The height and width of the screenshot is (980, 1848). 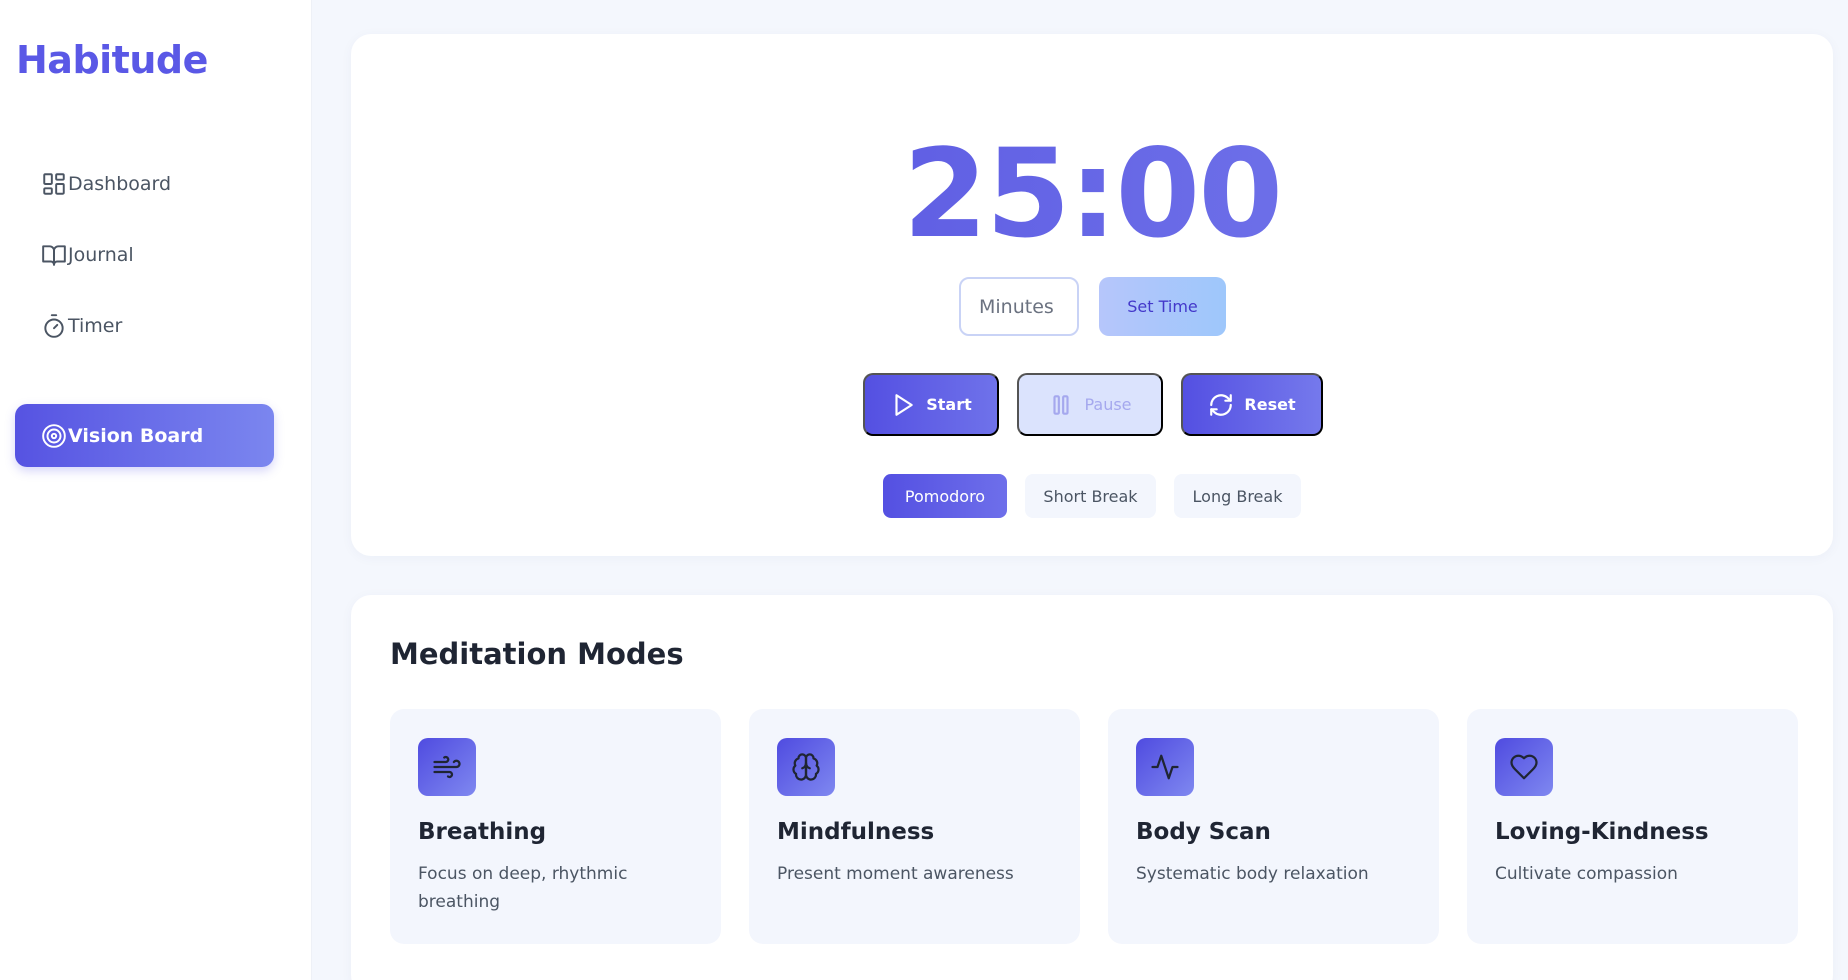 I want to click on sidebar-item-timer: Timer, so click(x=144, y=325).